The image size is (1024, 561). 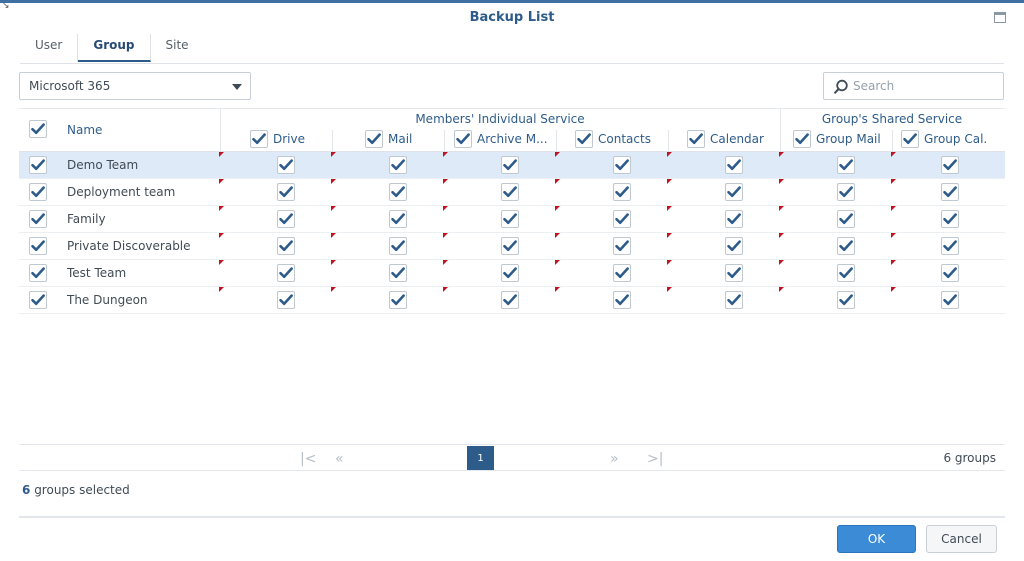 I want to click on table-row: Family, so click(x=512, y=219).